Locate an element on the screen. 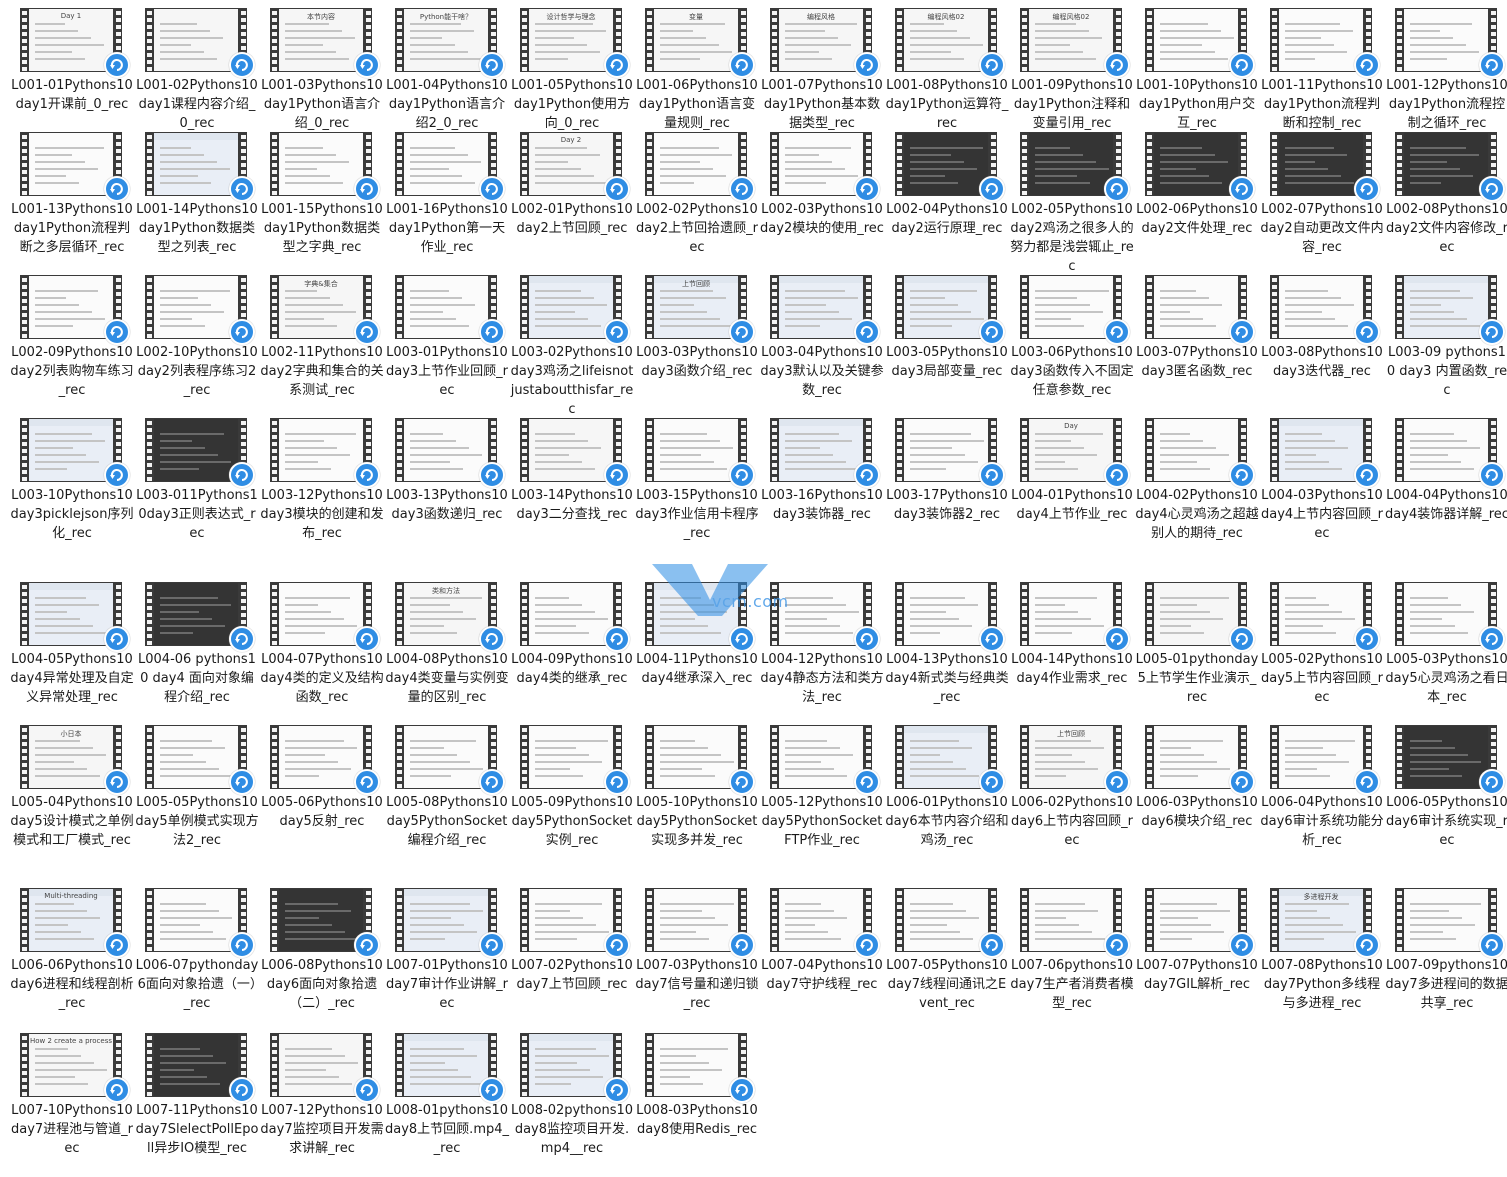 The height and width of the screenshot is (1177, 1507). file-name-label: L008-03Pythons10day8使用Redis_rec is located at coordinates (697, 1120).